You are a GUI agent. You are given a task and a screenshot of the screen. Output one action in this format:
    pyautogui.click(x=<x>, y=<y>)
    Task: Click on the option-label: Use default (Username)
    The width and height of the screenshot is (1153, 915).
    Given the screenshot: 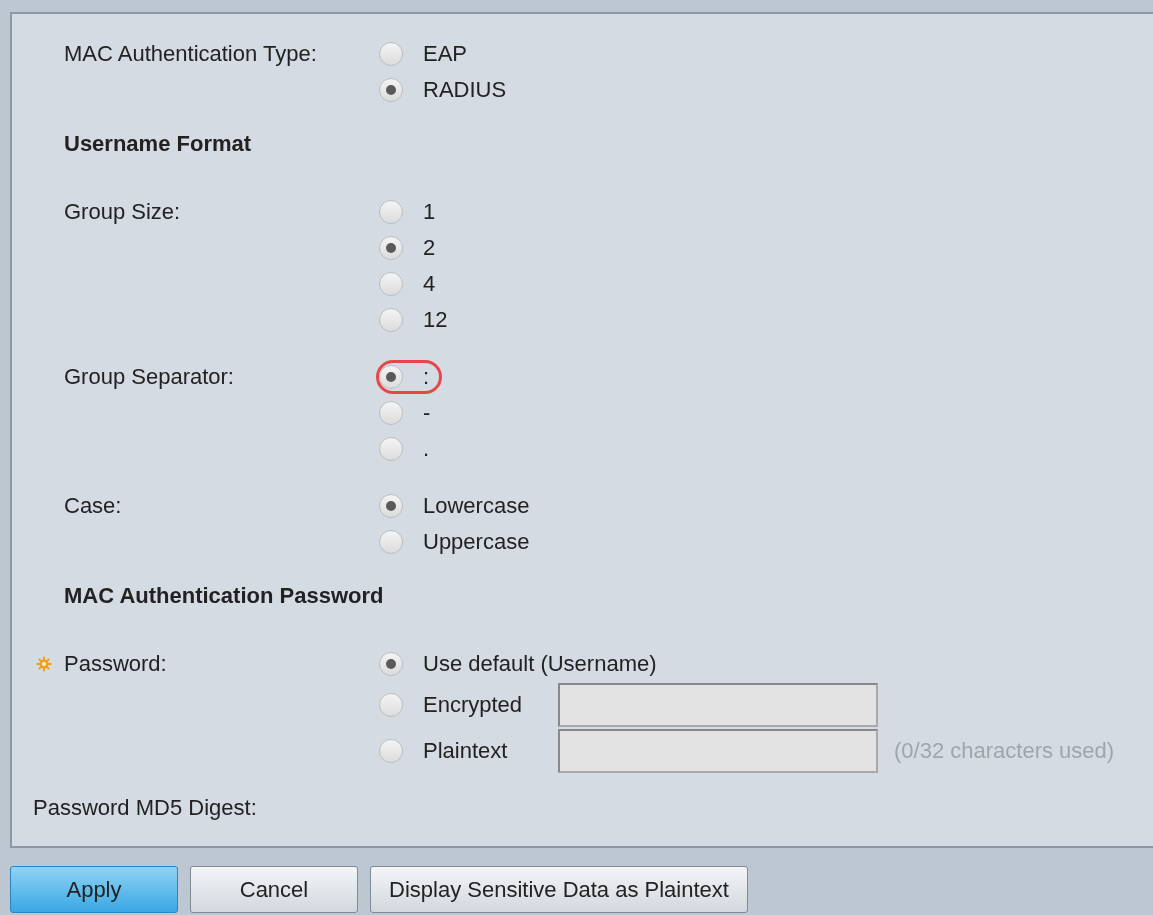 What is the action you would take?
    pyautogui.click(x=540, y=664)
    